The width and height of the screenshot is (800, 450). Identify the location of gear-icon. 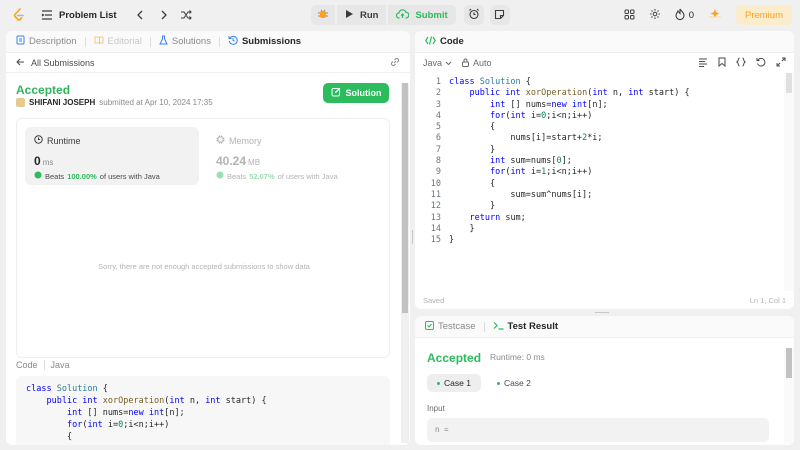
(655, 15).